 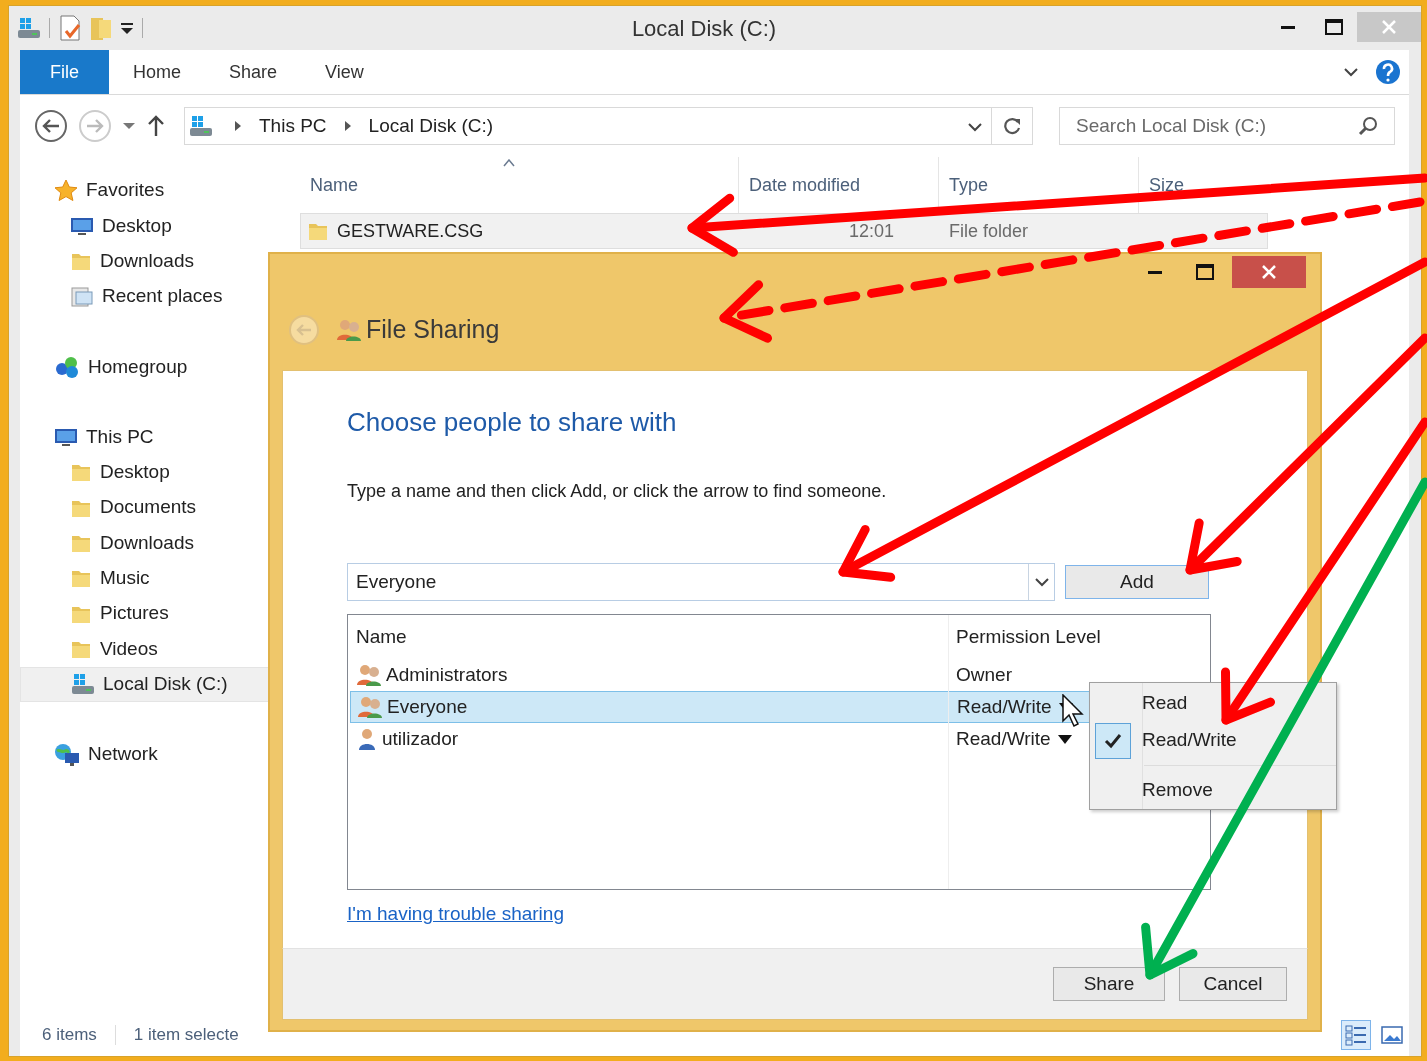 I want to click on menu-item: Read/Write, so click(x=1213, y=740).